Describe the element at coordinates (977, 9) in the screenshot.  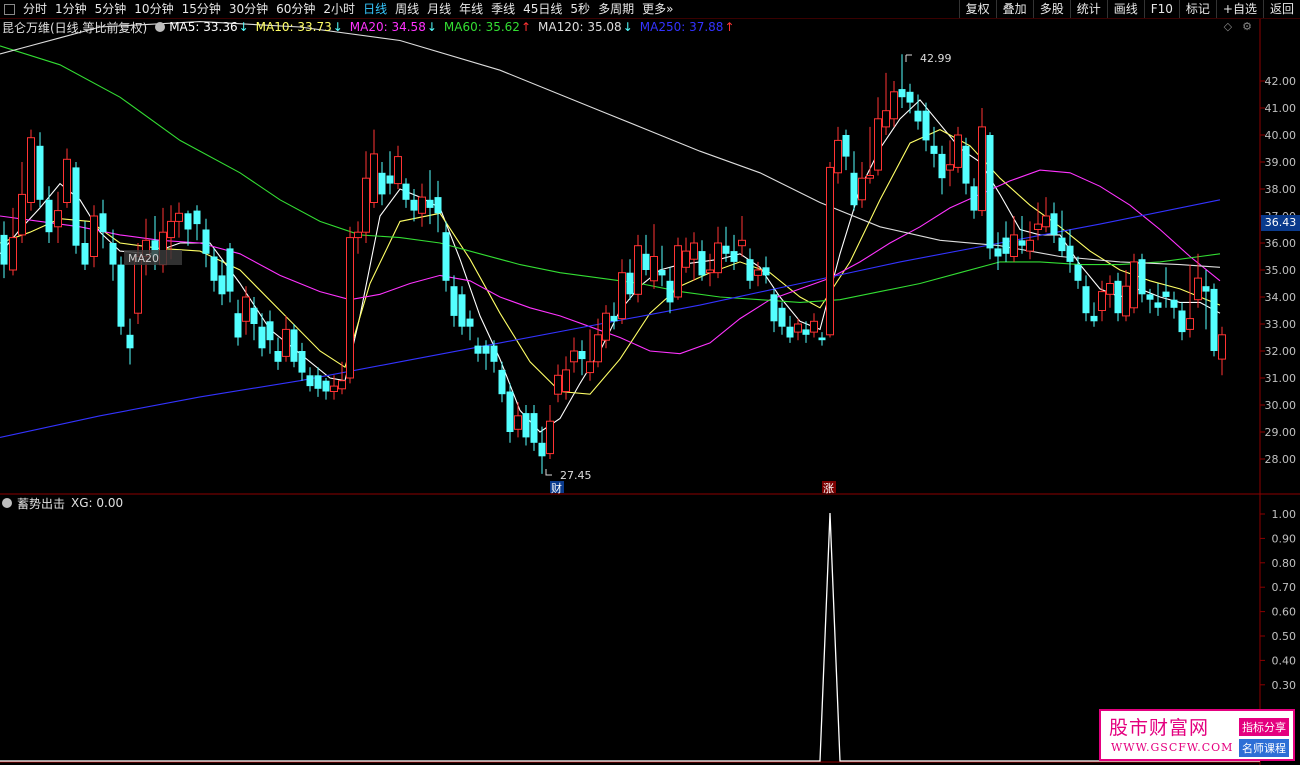
I see `toolbar-button-0: 复权` at that location.